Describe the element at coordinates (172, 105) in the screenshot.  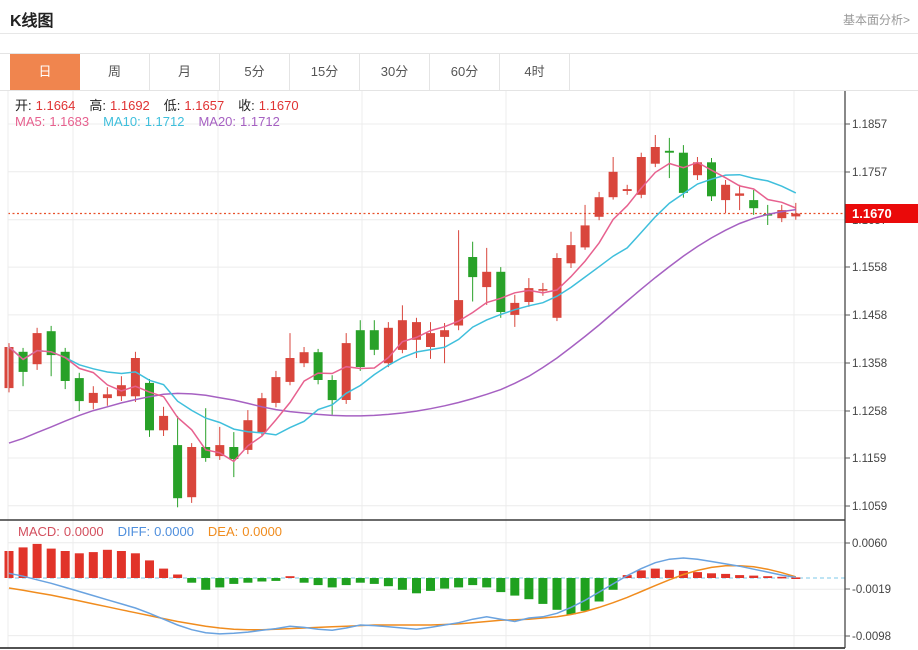
I see `legend-label: 低:` at that location.